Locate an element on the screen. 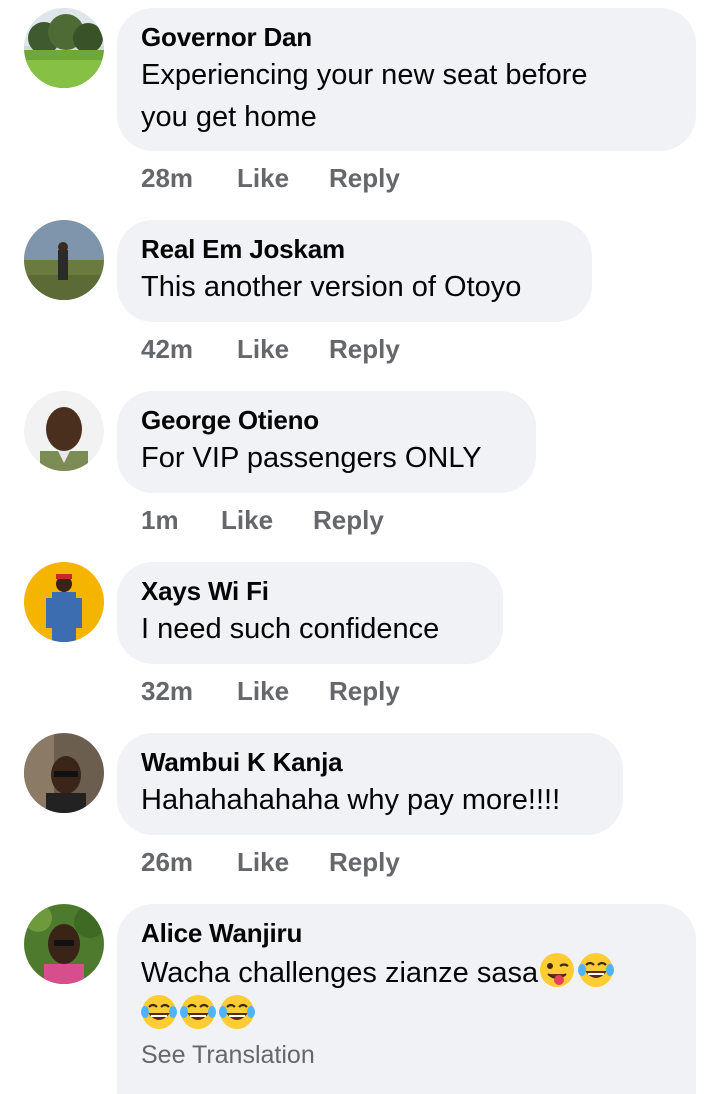 Image resolution: width=707 pixels, height=1094 pixels. comment-author: George Otieno is located at coordinates (326, 420).